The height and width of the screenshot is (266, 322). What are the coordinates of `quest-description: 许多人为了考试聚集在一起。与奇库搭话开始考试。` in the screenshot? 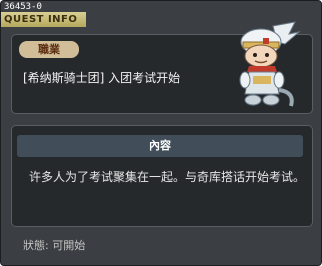 It's located at (167, 177).